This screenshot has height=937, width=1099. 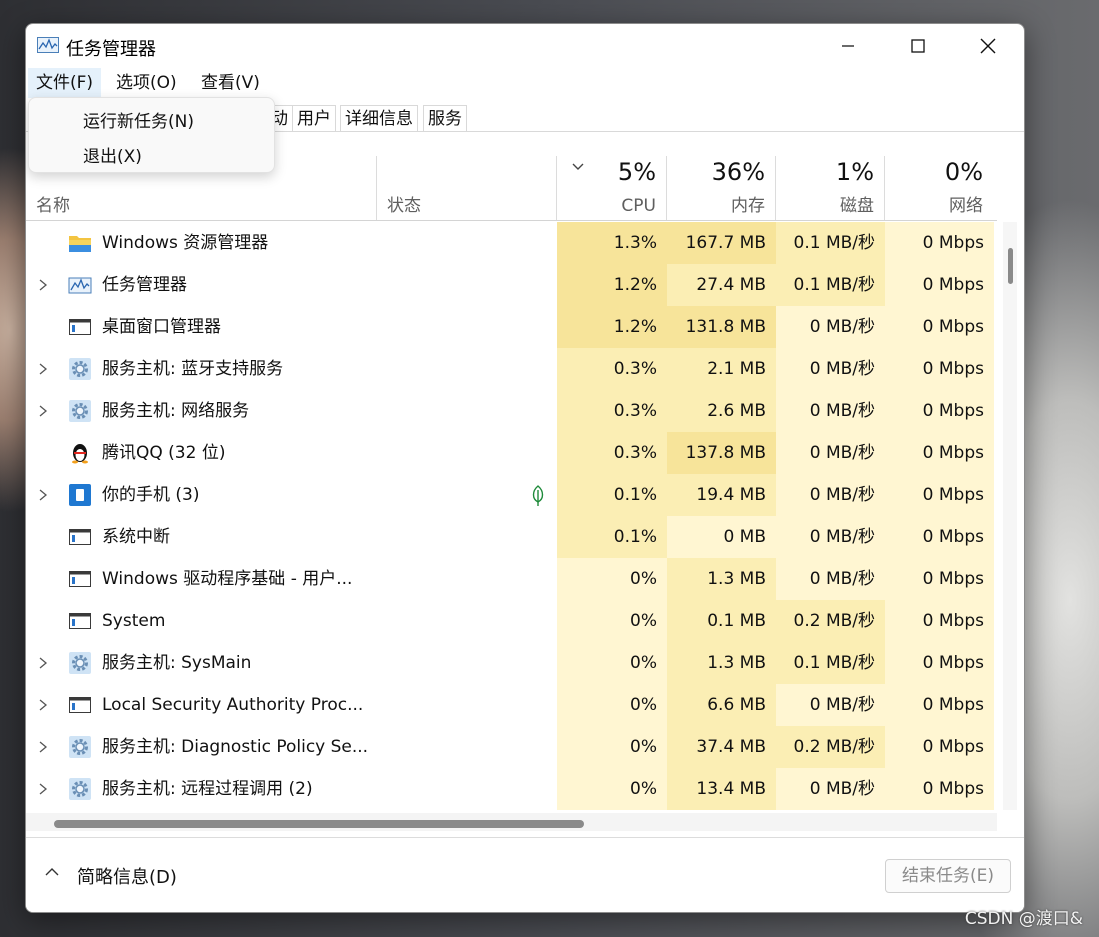 What do you see at coordinates (721, 579) in the screenshot?
I see `memory-cell: 1.3 MB` at bounding box center [721, 579].